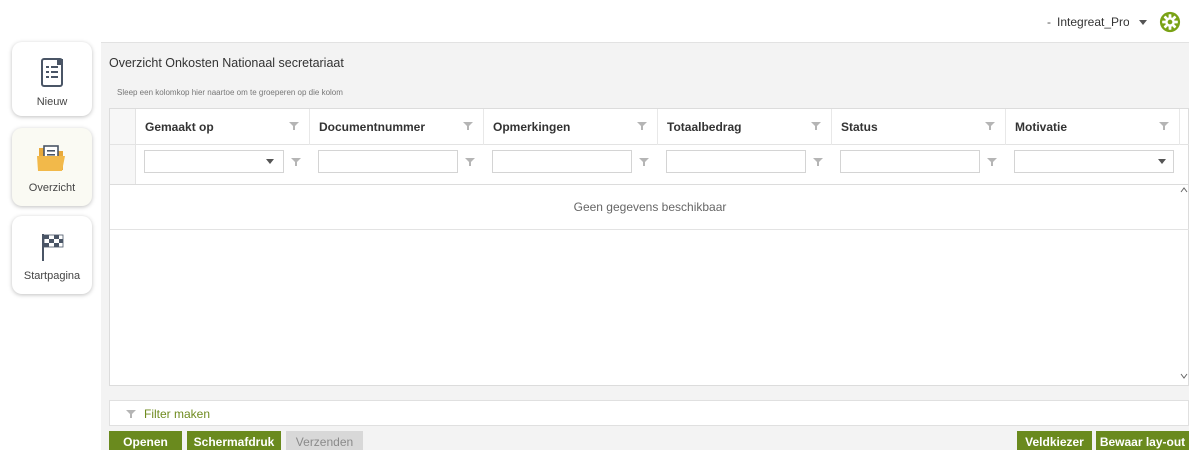 This screenshot has width=1189, height=450. Describe the element at coordinates (1142, 440) in the screenshot. I see `save-layout-button: Bewaar lay-out` at that location.